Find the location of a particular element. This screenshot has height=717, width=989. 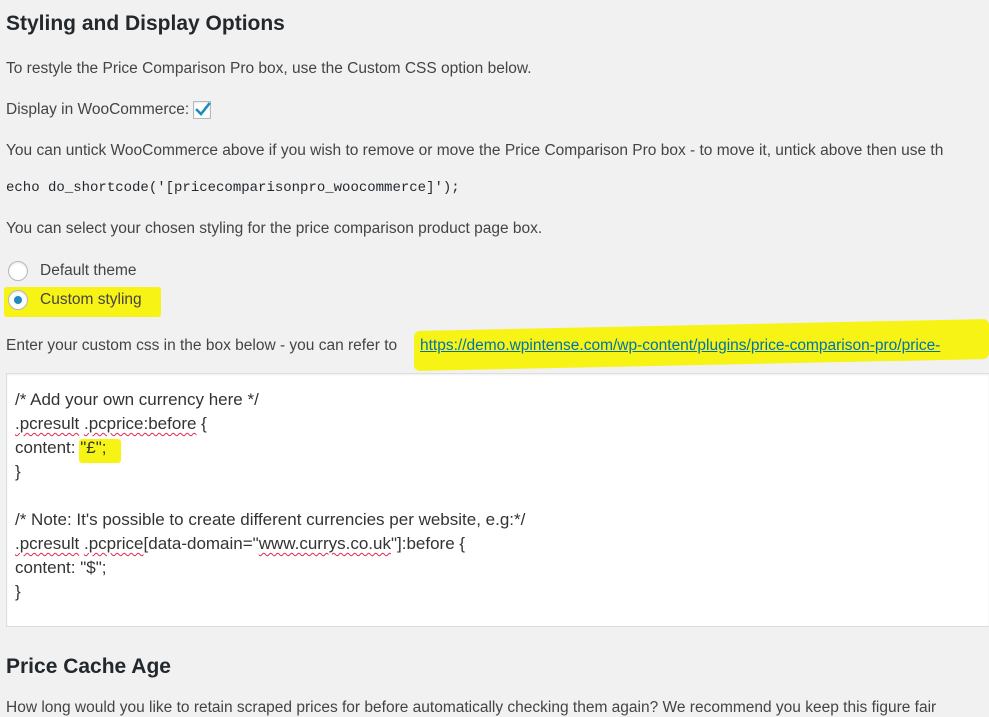

radio-default-theme: Default theme is located at coordinates (72, 271).